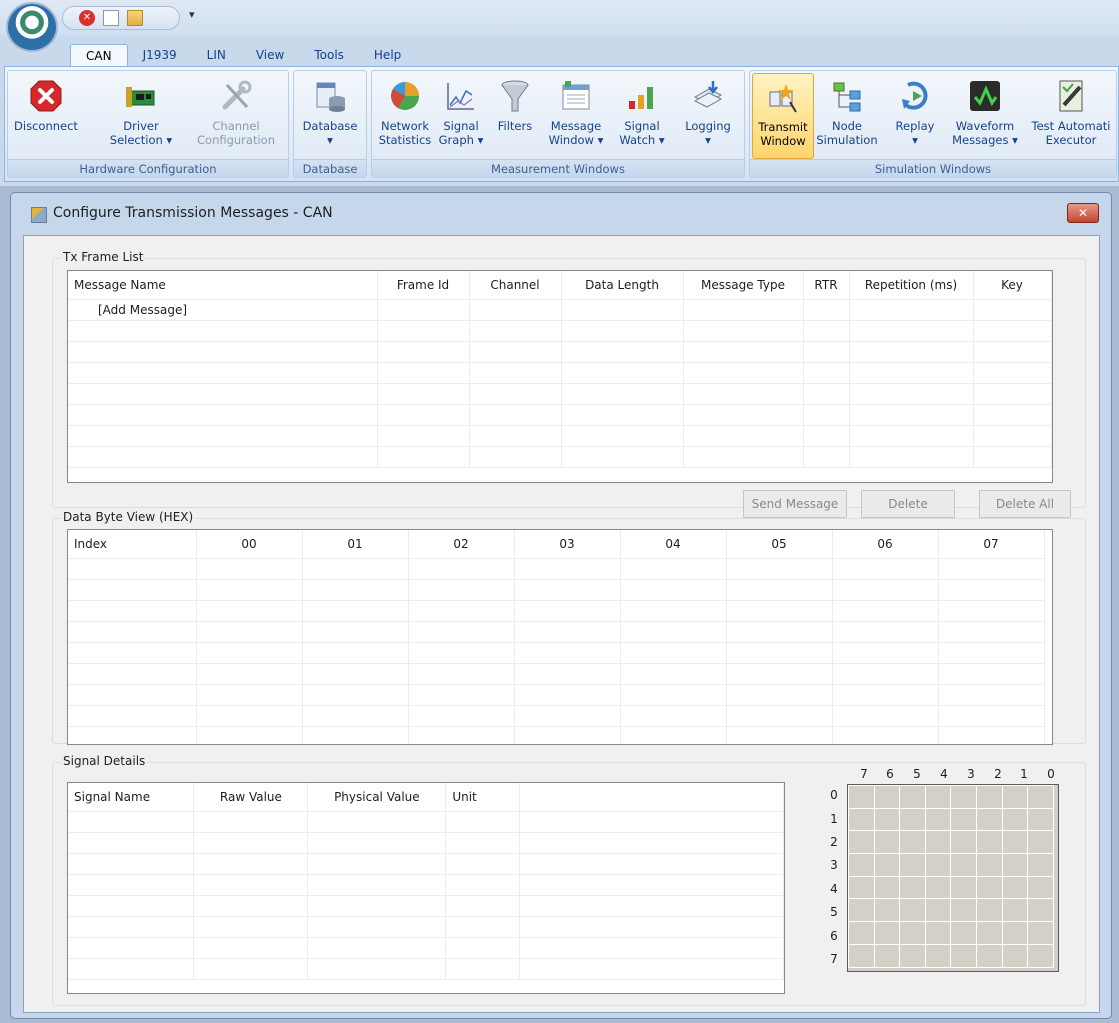  I want to click on signal-watch-button: Signal Watch ▾, so click(642, 116).